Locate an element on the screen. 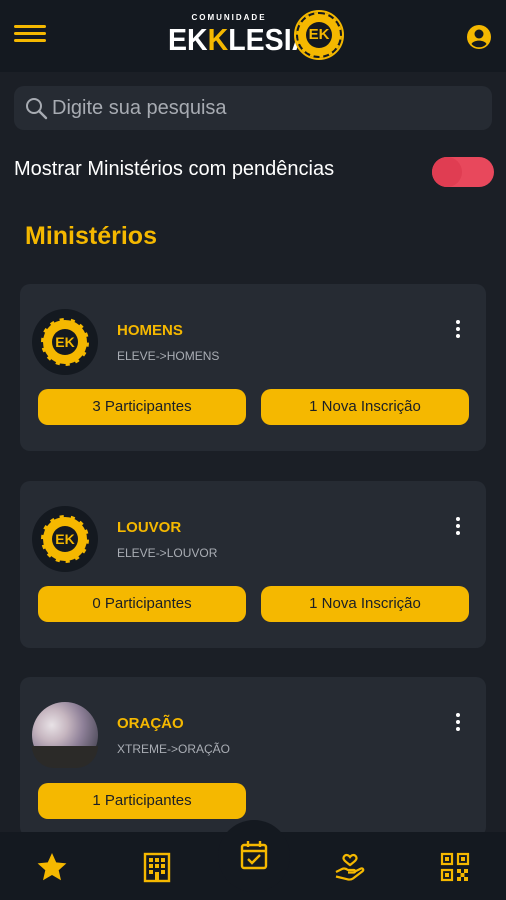 The width and height of the screenshot is (506, 900). ministry-path: XTREME->ORAÇÃO is located at coordinates (174, 749).